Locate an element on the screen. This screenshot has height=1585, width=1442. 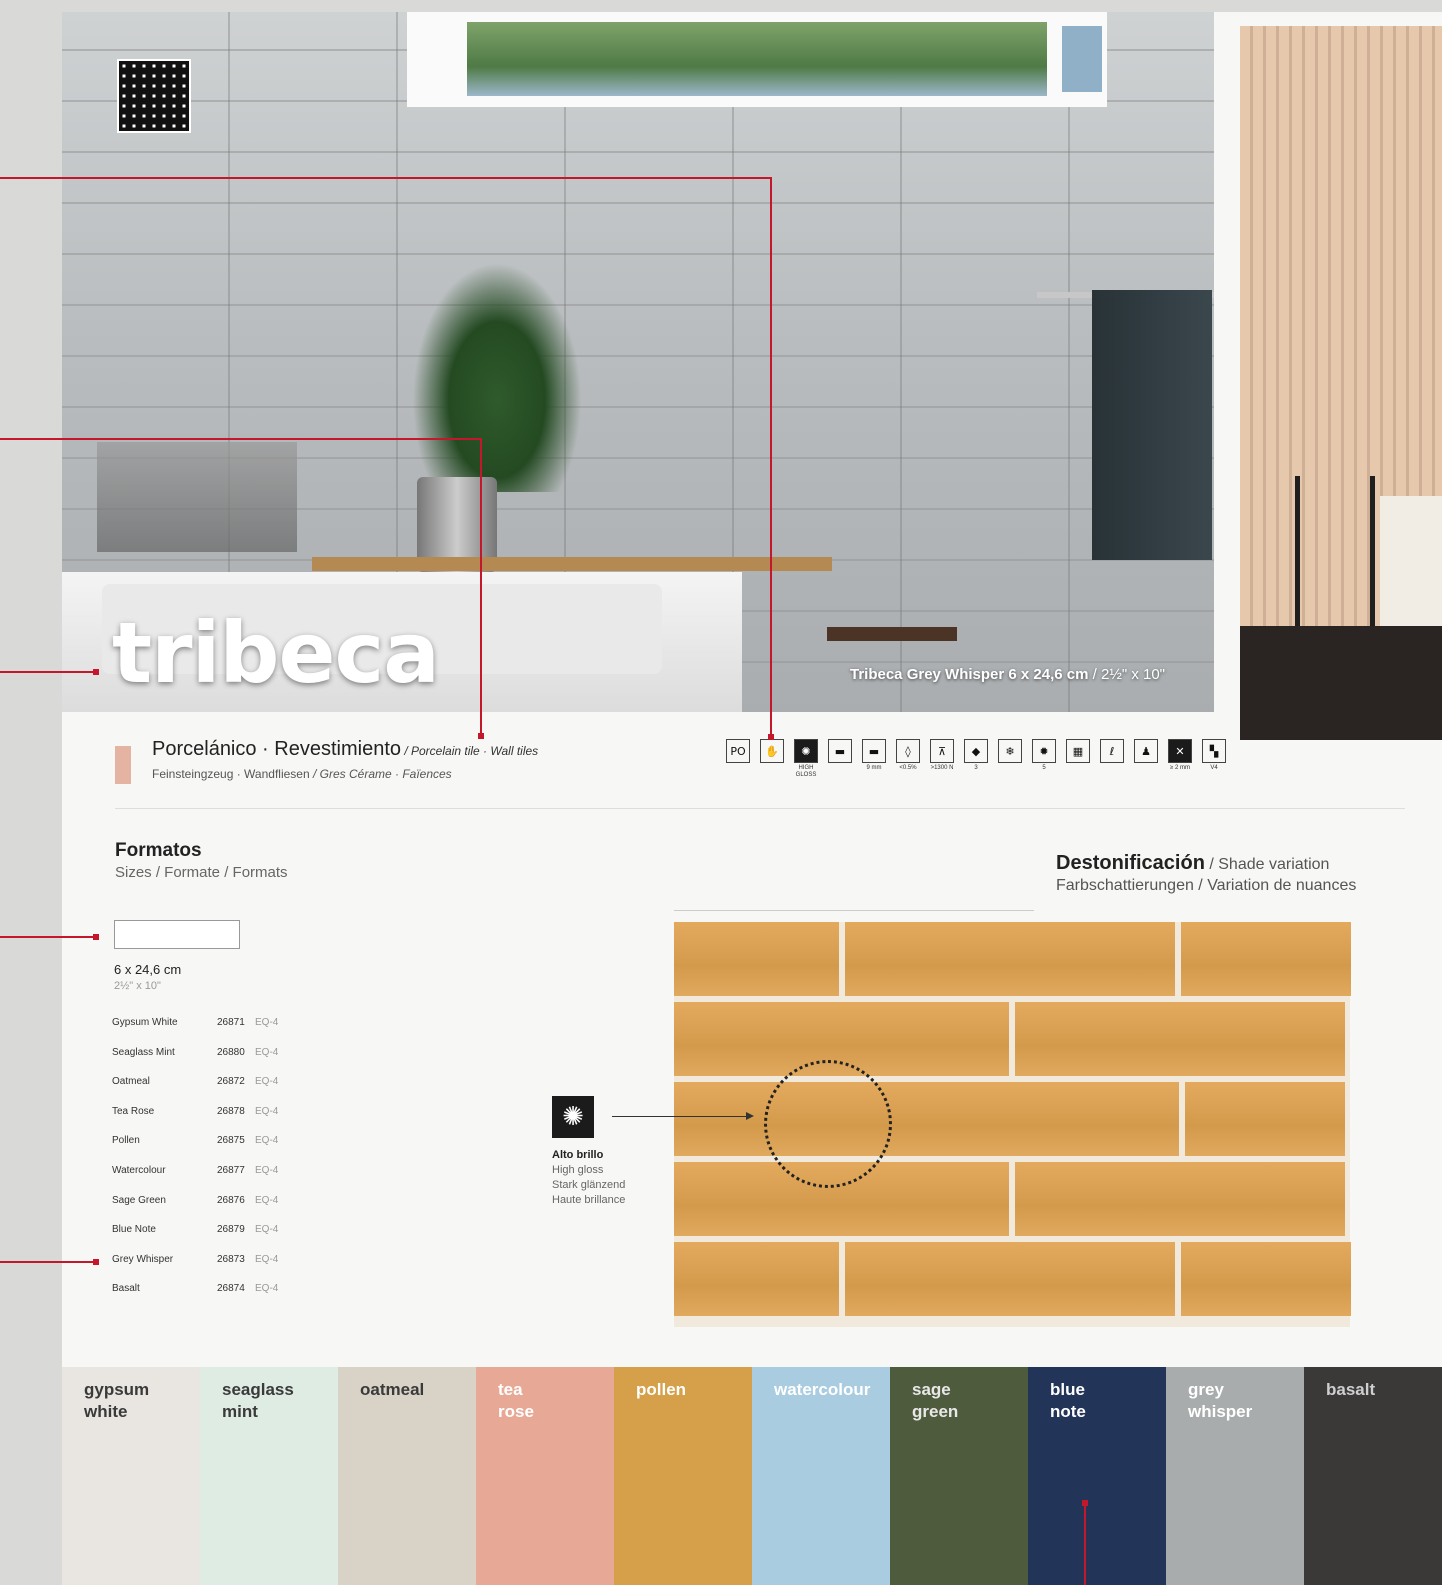
abrasion-icon: ◆ 3 is located at coordinates (976, 769).